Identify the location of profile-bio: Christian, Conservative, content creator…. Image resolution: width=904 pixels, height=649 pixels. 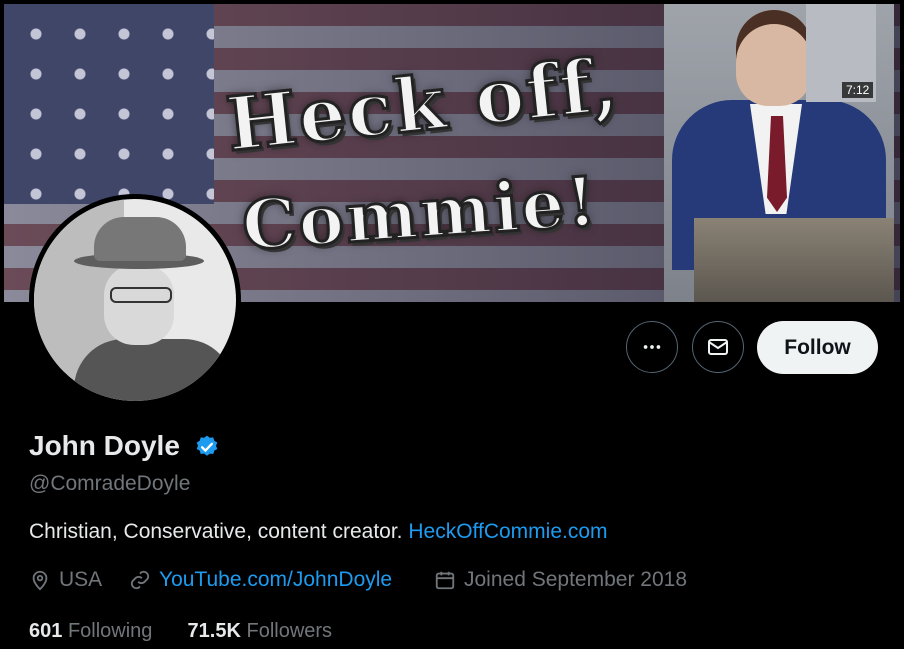
(318, 532).